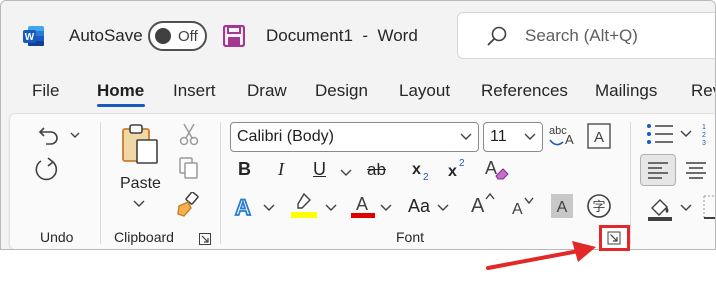  I want to click on search-box: Search (Alt+Q), so click(586, 35).